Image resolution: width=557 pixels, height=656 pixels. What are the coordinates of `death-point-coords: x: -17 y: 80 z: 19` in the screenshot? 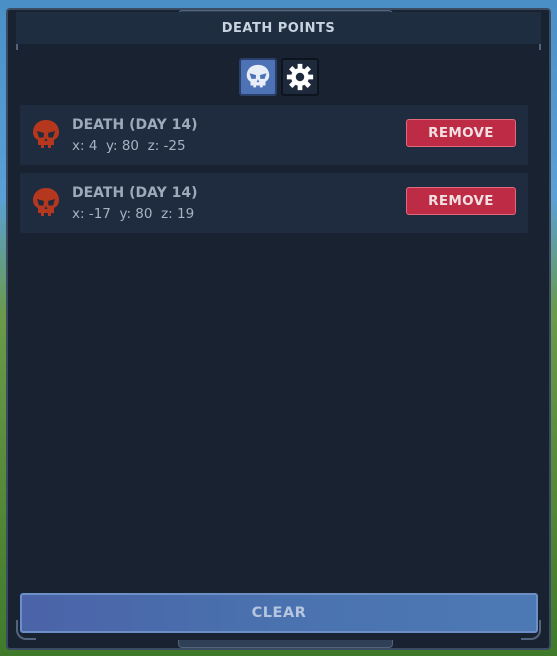 It's located at (133, 214).